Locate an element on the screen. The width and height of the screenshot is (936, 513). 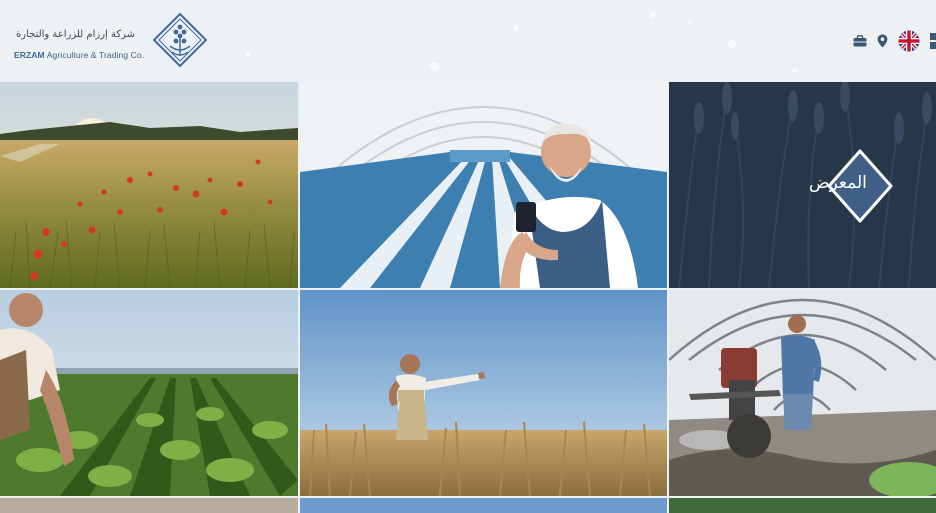
greenhouse-tiller-image is located at coordinates (802, 393).